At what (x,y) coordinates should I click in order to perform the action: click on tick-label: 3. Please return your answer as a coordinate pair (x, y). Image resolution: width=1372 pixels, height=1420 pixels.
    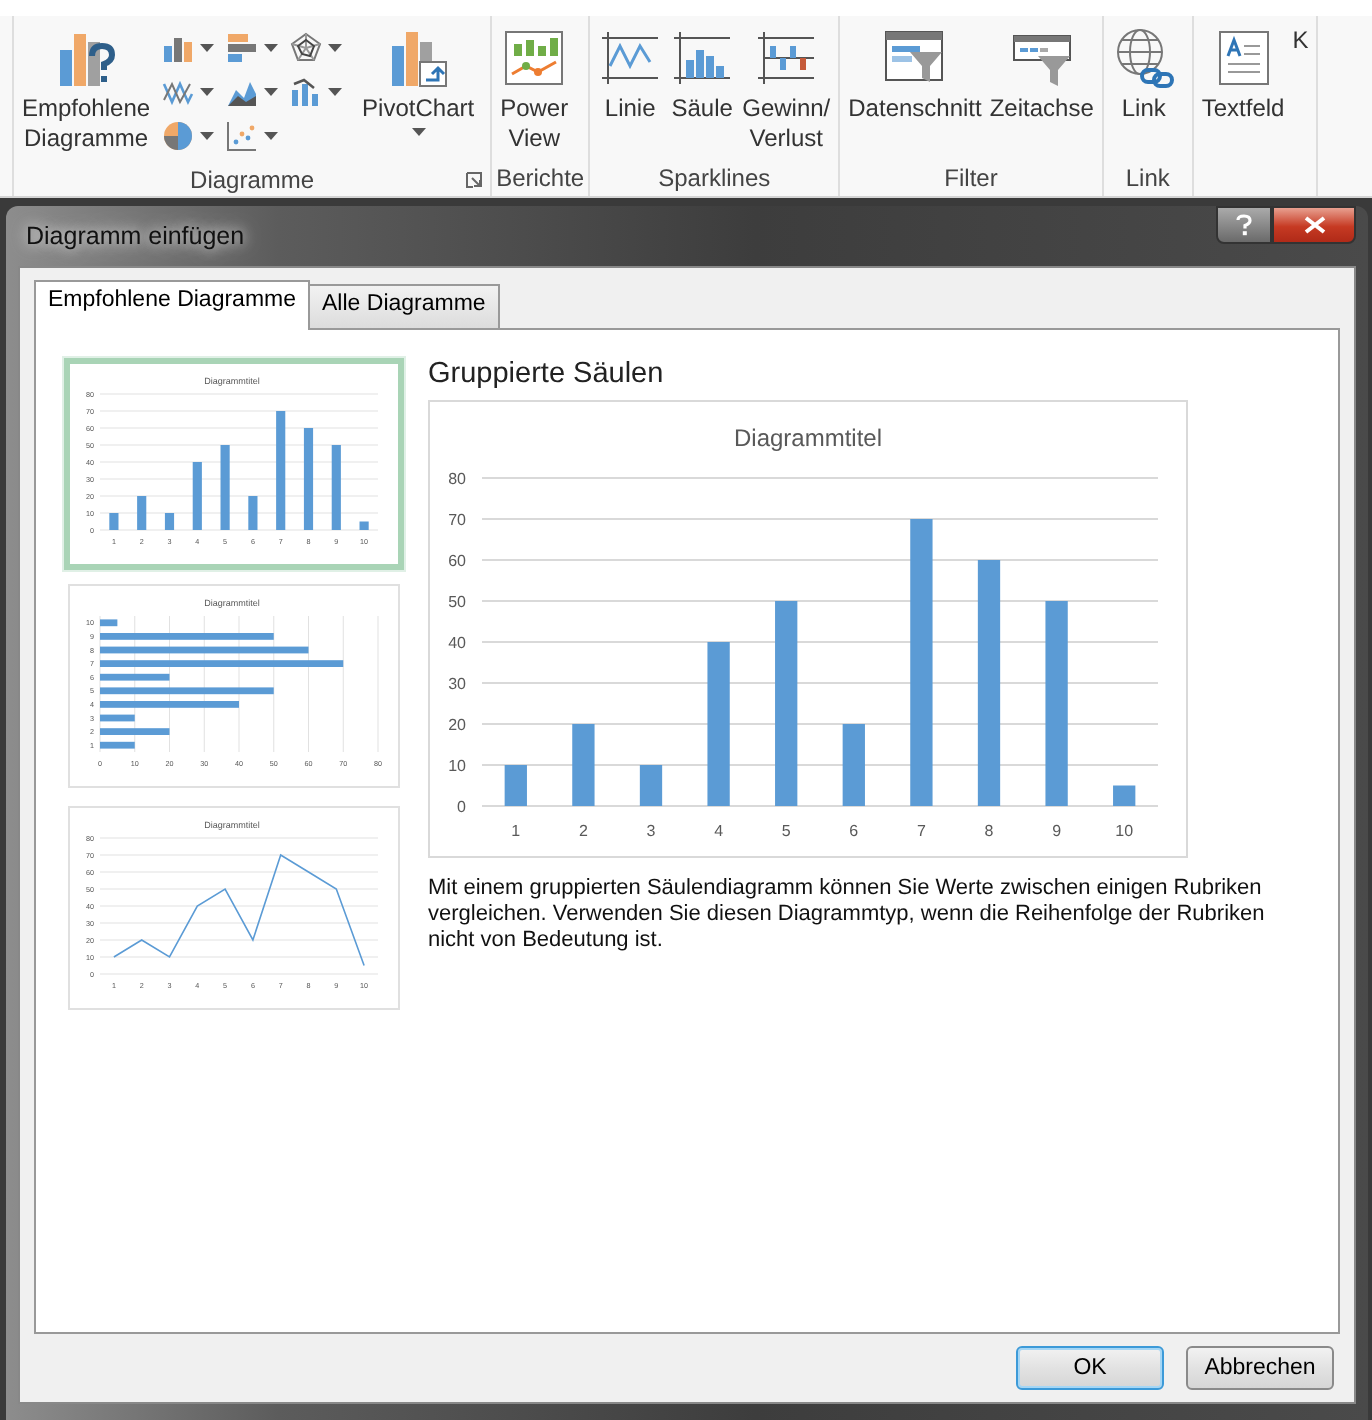
    Looking at the image, I should click on (651, 831).